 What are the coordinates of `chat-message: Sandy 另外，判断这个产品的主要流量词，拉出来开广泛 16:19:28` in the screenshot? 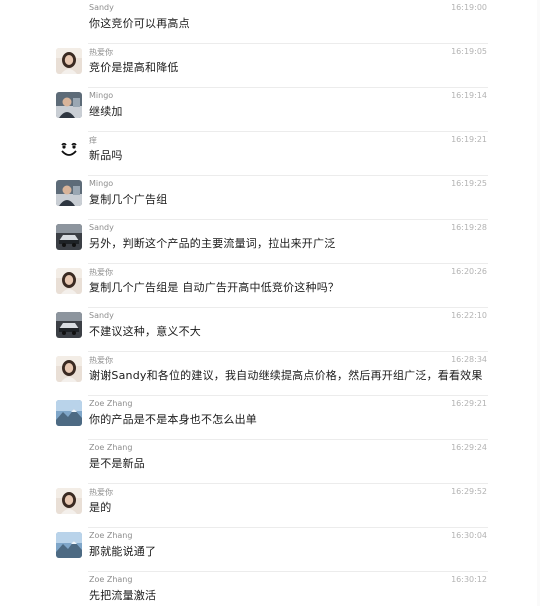 It's located at (270, 242).